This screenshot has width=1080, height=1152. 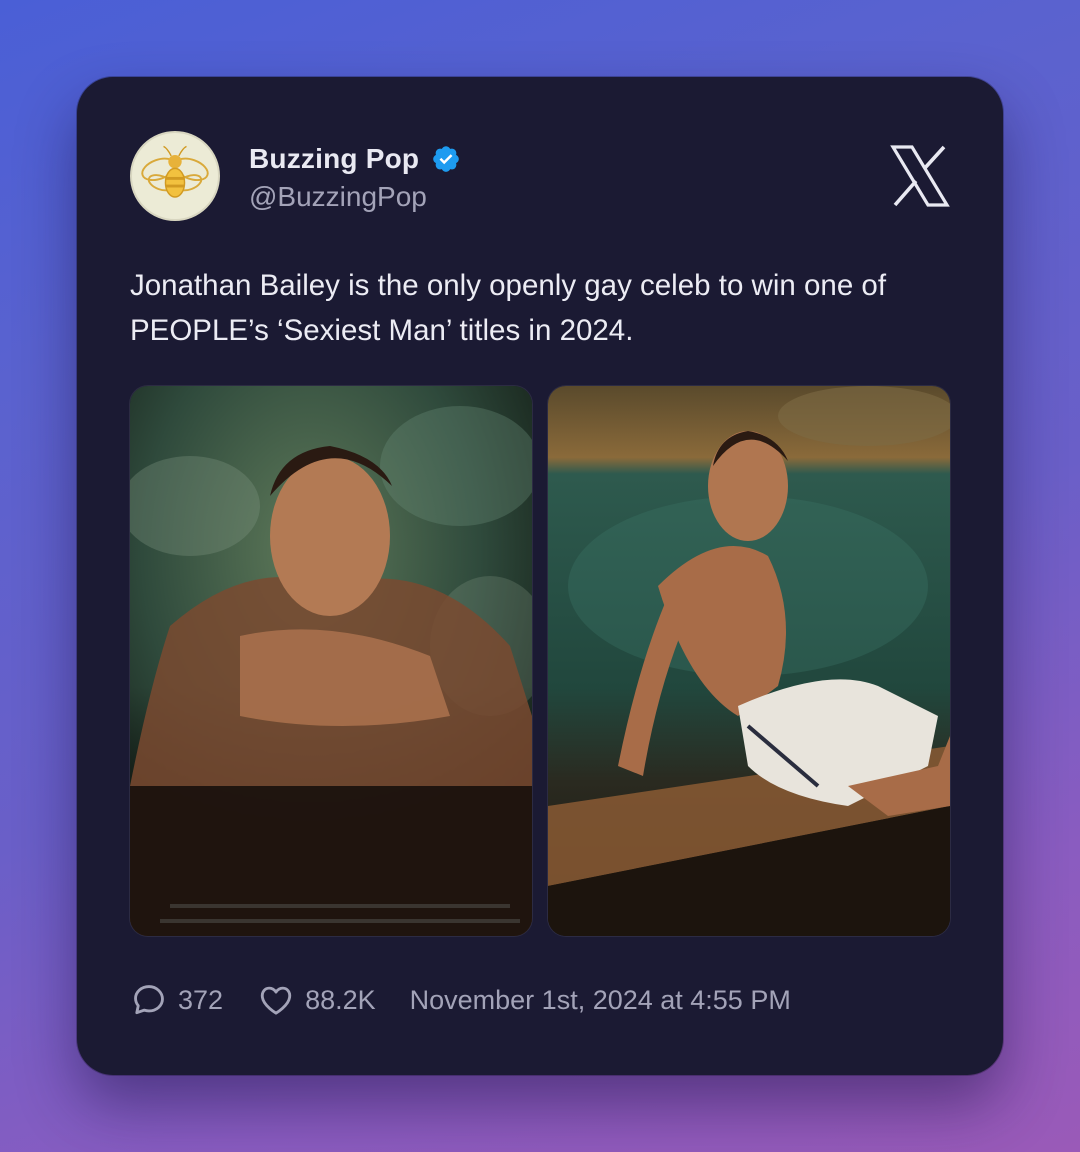 I want to click on heart-icon, so click(x=276, y=1000).